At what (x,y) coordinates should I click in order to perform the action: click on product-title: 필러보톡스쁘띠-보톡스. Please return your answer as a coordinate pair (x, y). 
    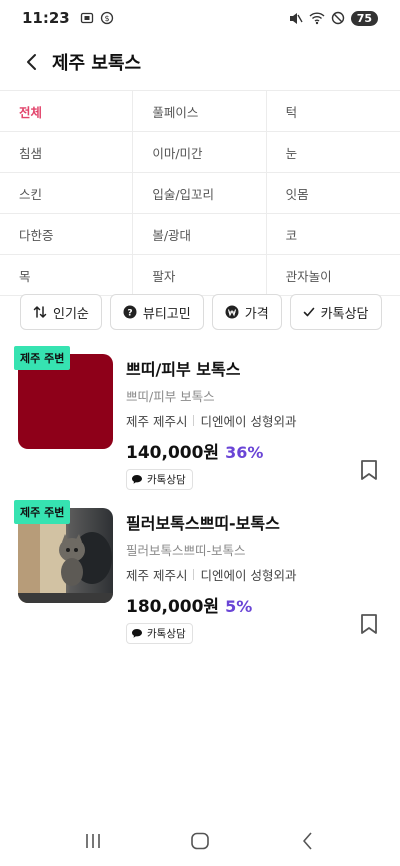
    Looking at the image, I should click on (236, 522).